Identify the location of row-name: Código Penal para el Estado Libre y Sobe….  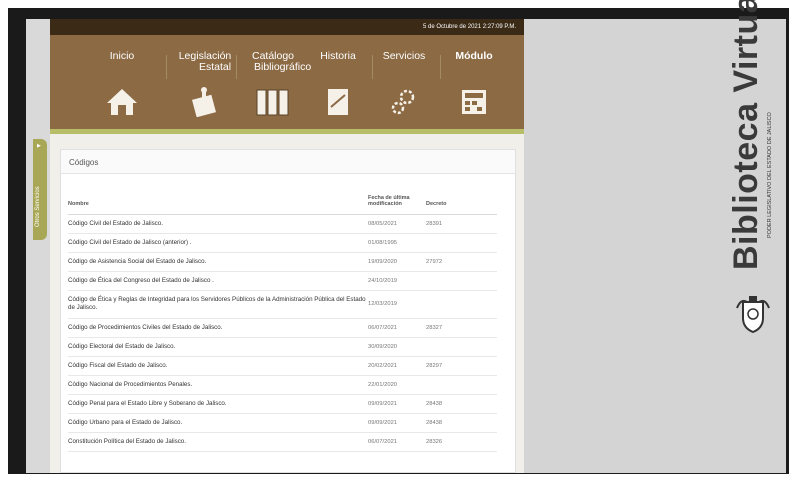
(218, 404).